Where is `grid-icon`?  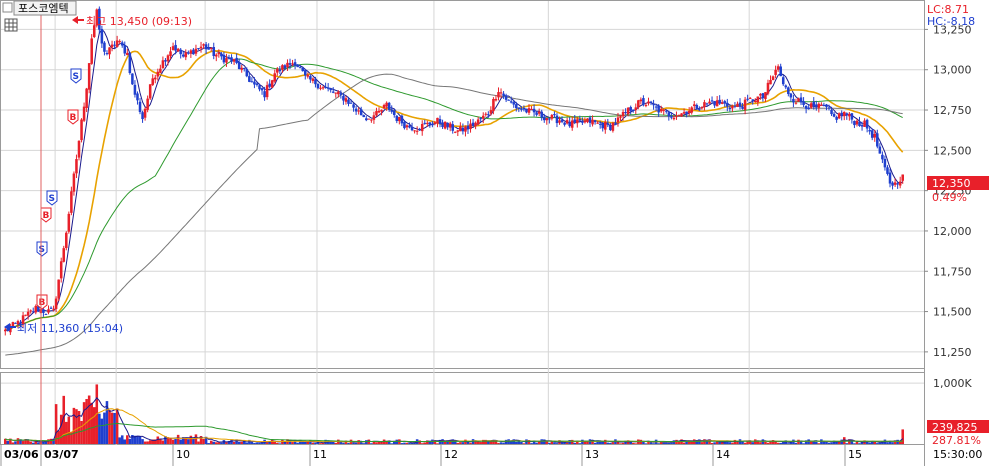
grid-icon is located at coordinates (11, 25).